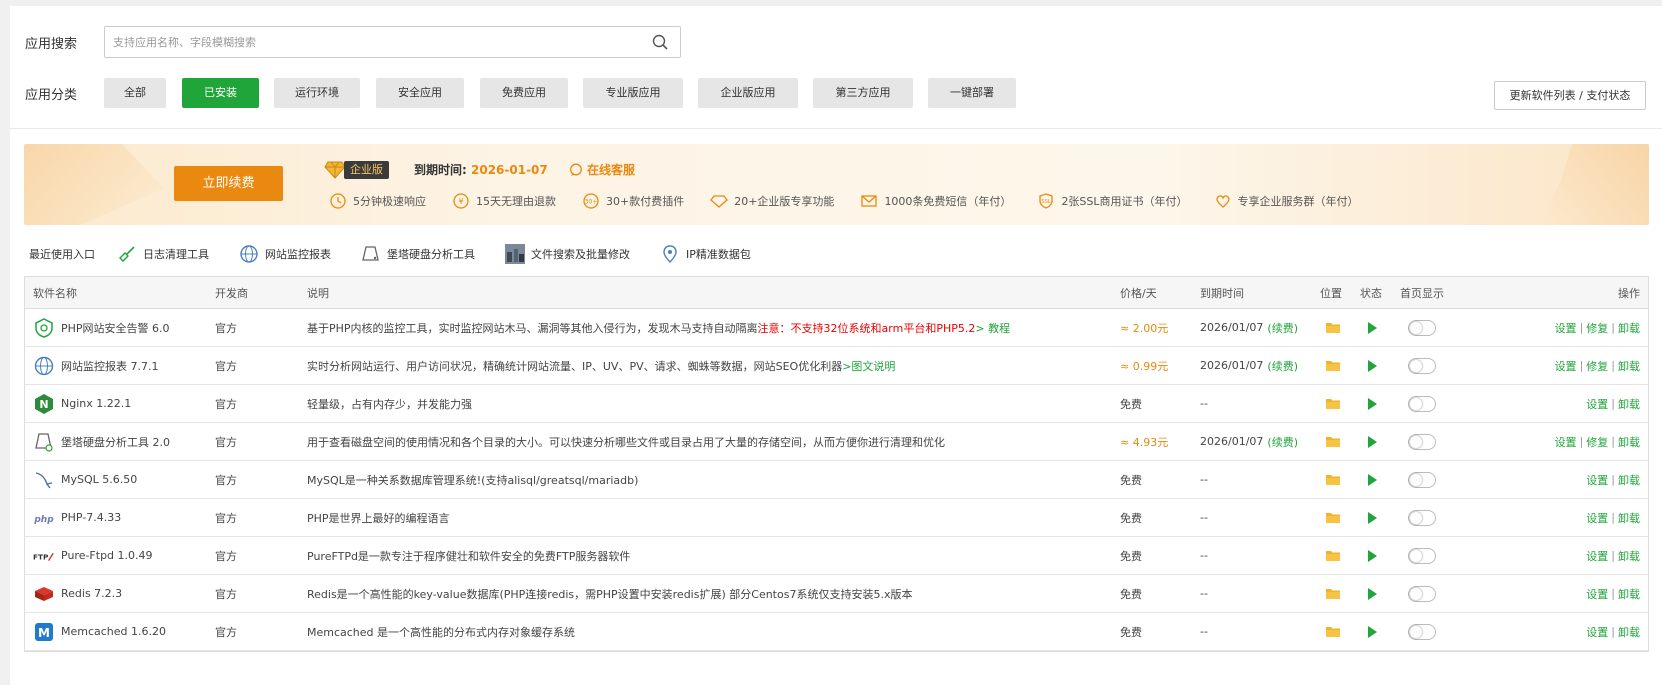 This screenshot has width=1662, height=685. Describe the element at coordinates (163, 254) in the screenshot. I see `recent-item-log-cleaner: 日志清理工具` at that location.